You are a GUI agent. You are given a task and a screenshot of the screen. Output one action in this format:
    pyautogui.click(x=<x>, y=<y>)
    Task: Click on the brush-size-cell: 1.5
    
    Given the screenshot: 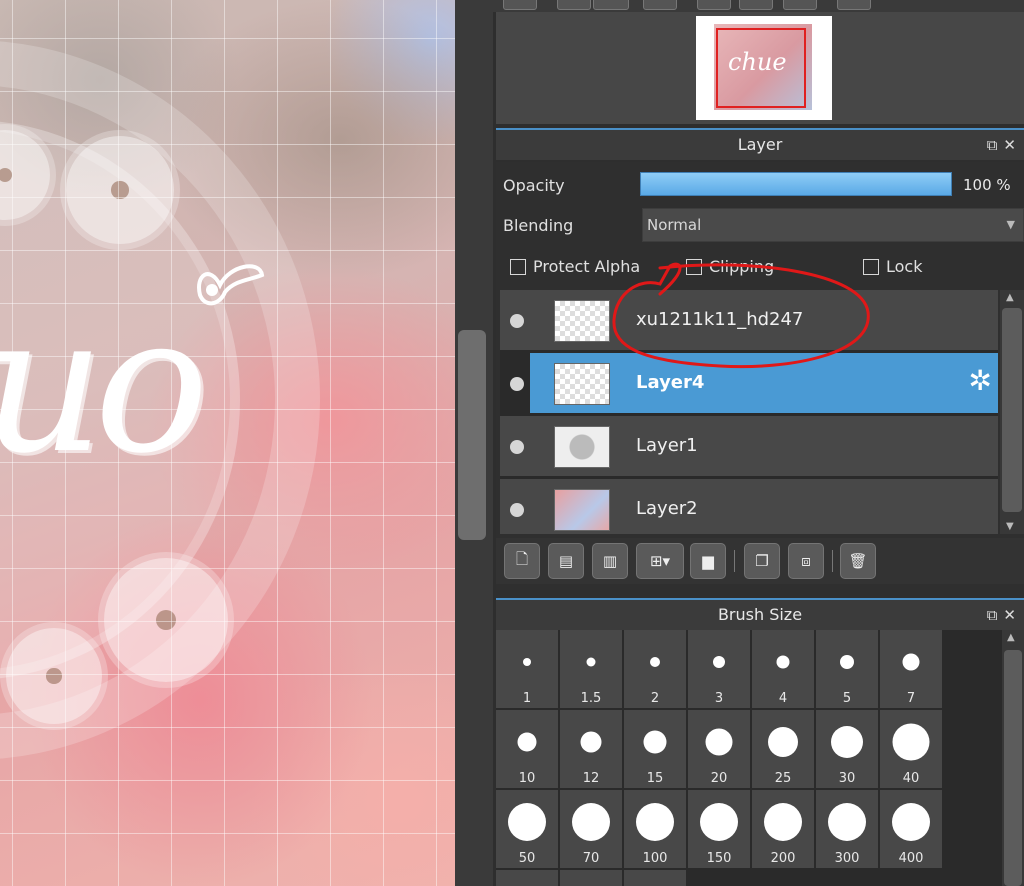 What is the action you would take?
    pyautogui.click(x=591, y=669)
    